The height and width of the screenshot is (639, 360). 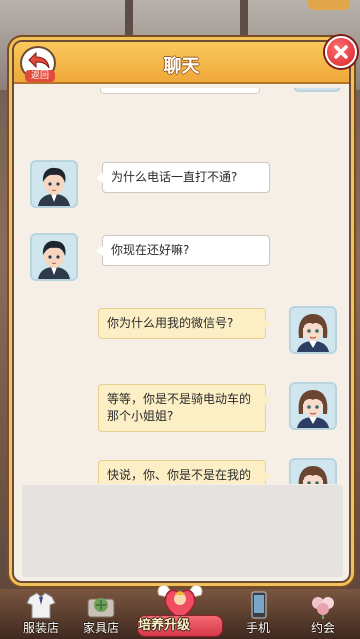 I want to click on nav-label: 手机, so click(x=257, y=628).